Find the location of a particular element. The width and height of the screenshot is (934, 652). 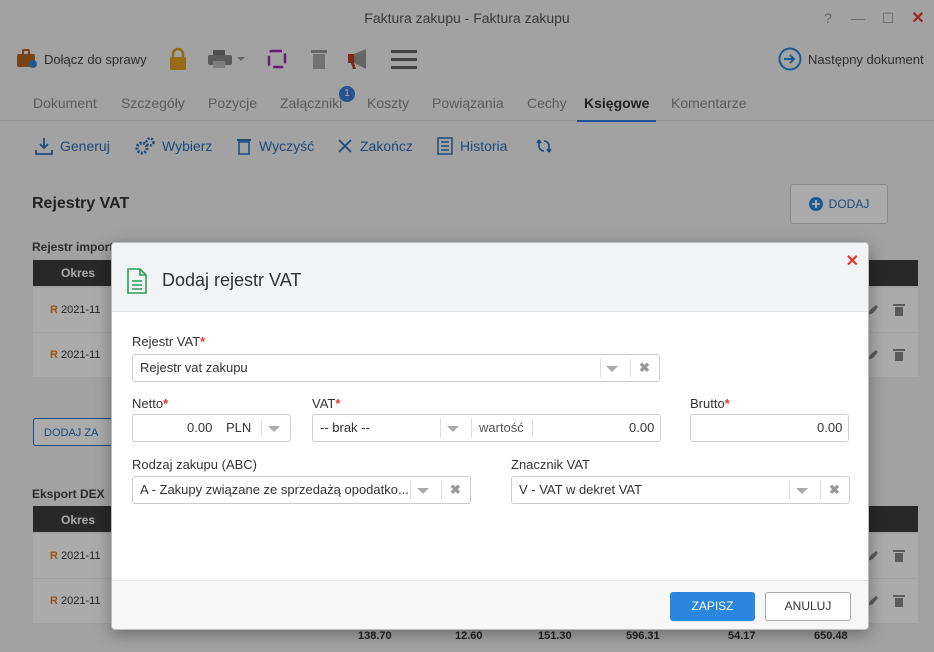

netto-currency: PLN is located at coordinates (239, 427).